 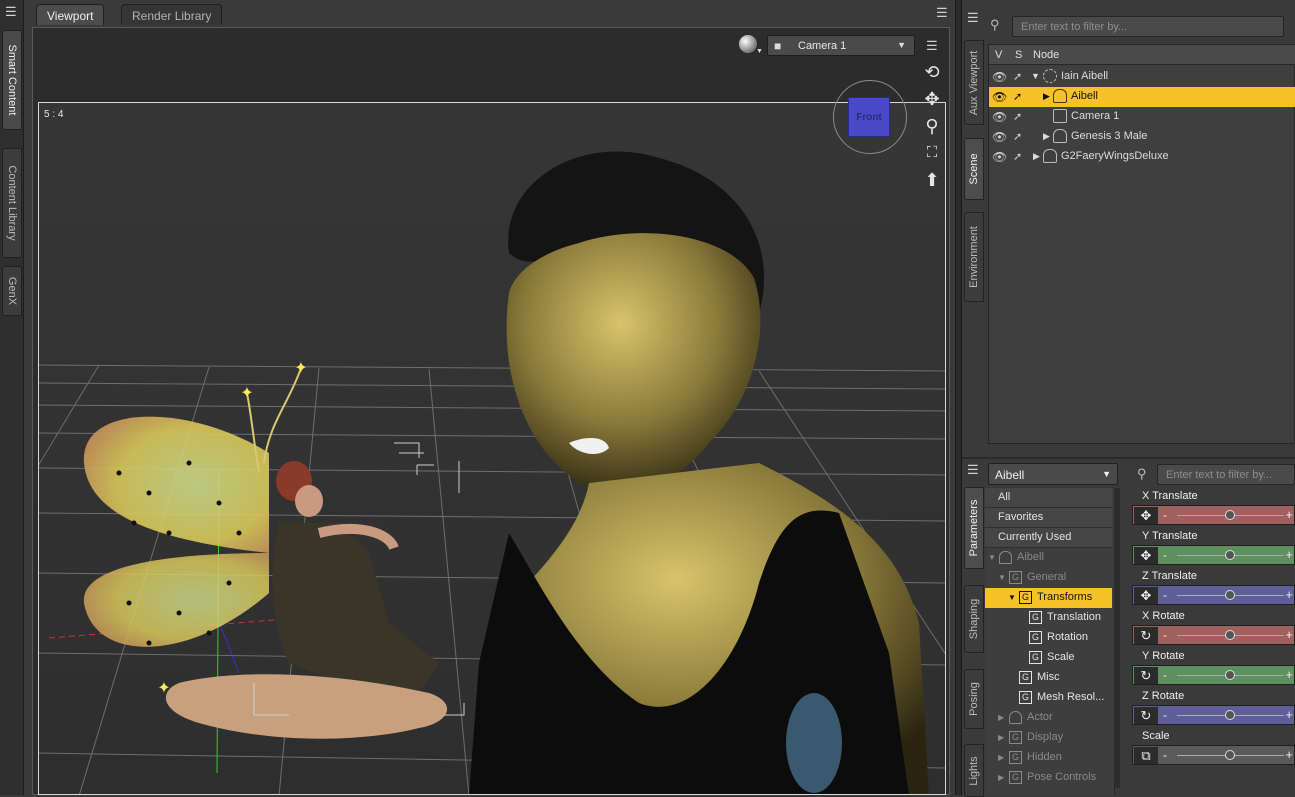 I want to click on group-currently-used: Currently Used, so click(x=1048, y=538).